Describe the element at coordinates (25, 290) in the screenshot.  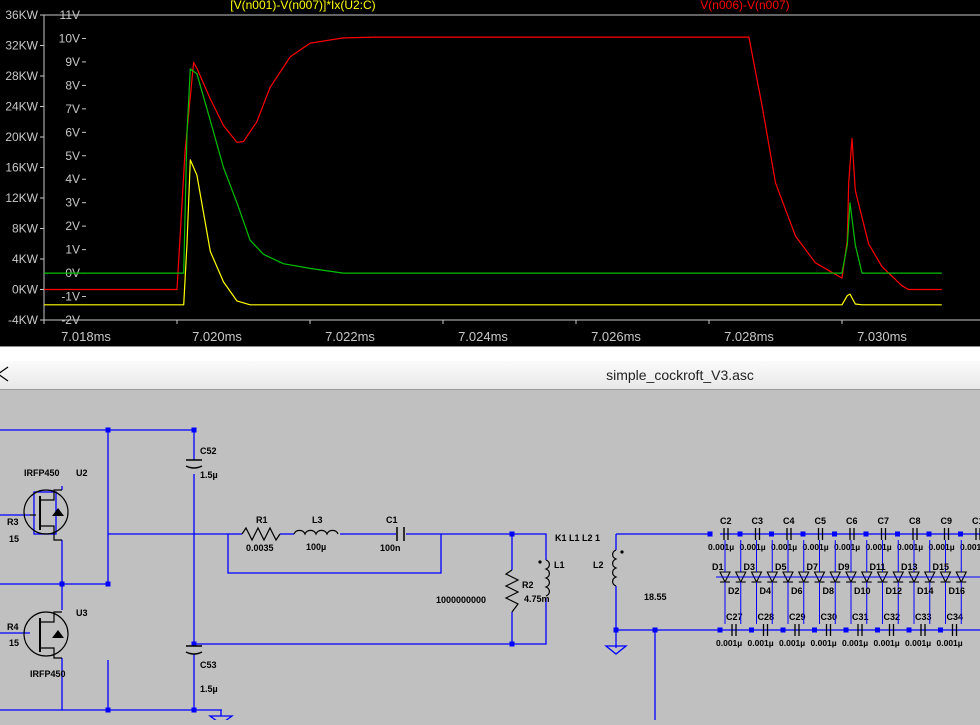
I see `left-axis-tick-label: 0KW` at that location.